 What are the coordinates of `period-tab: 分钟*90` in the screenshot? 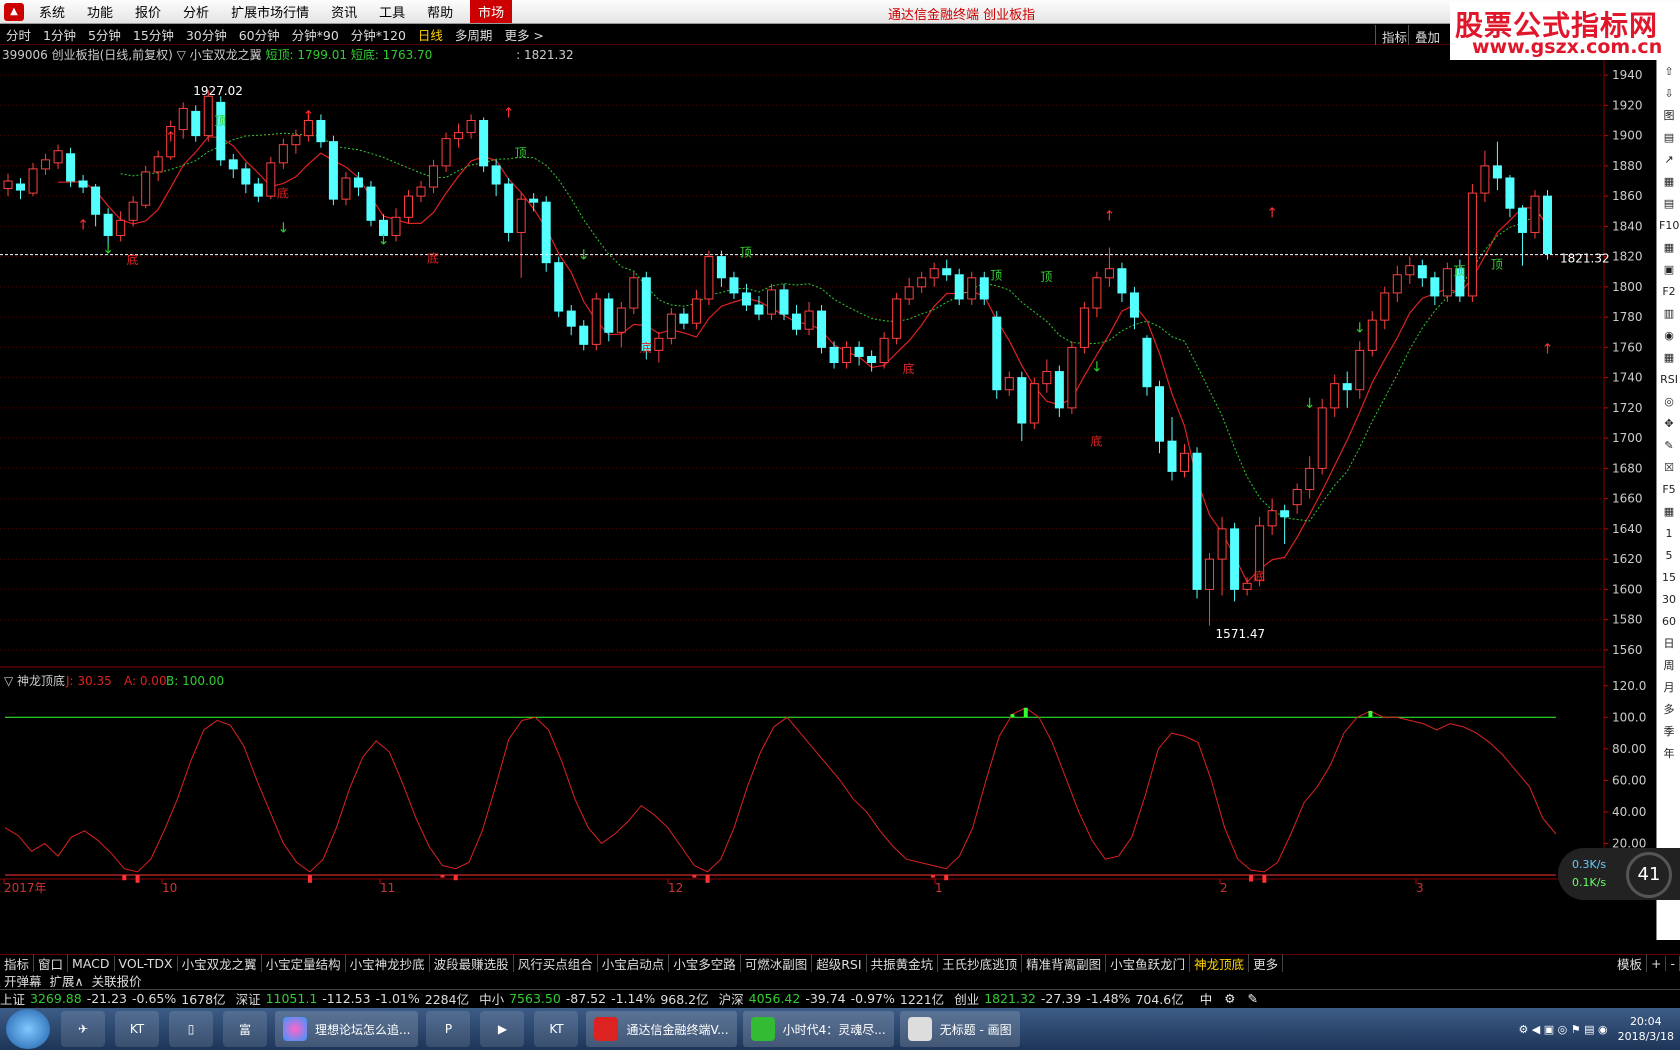 It's located at (315, 34).